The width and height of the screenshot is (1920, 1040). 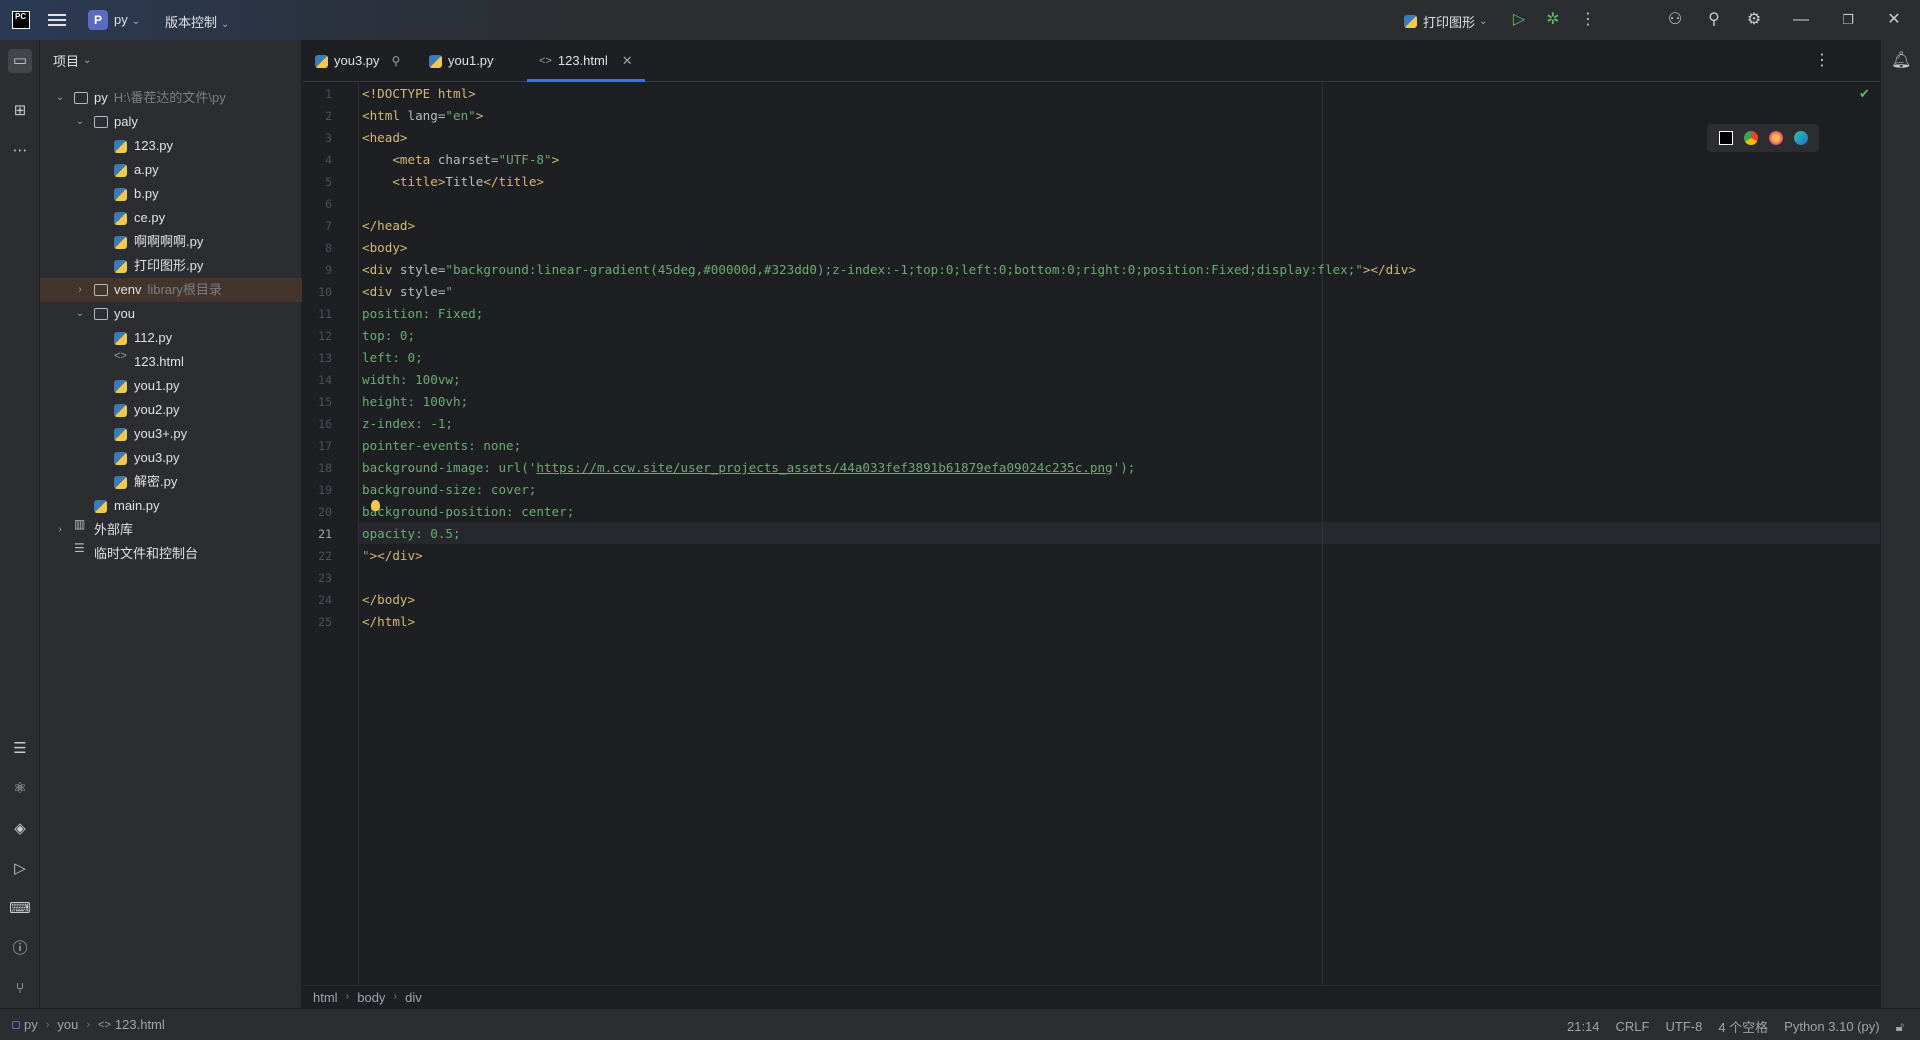 I want to click on restore-icon: ❐, so click(x=1848, y=20).